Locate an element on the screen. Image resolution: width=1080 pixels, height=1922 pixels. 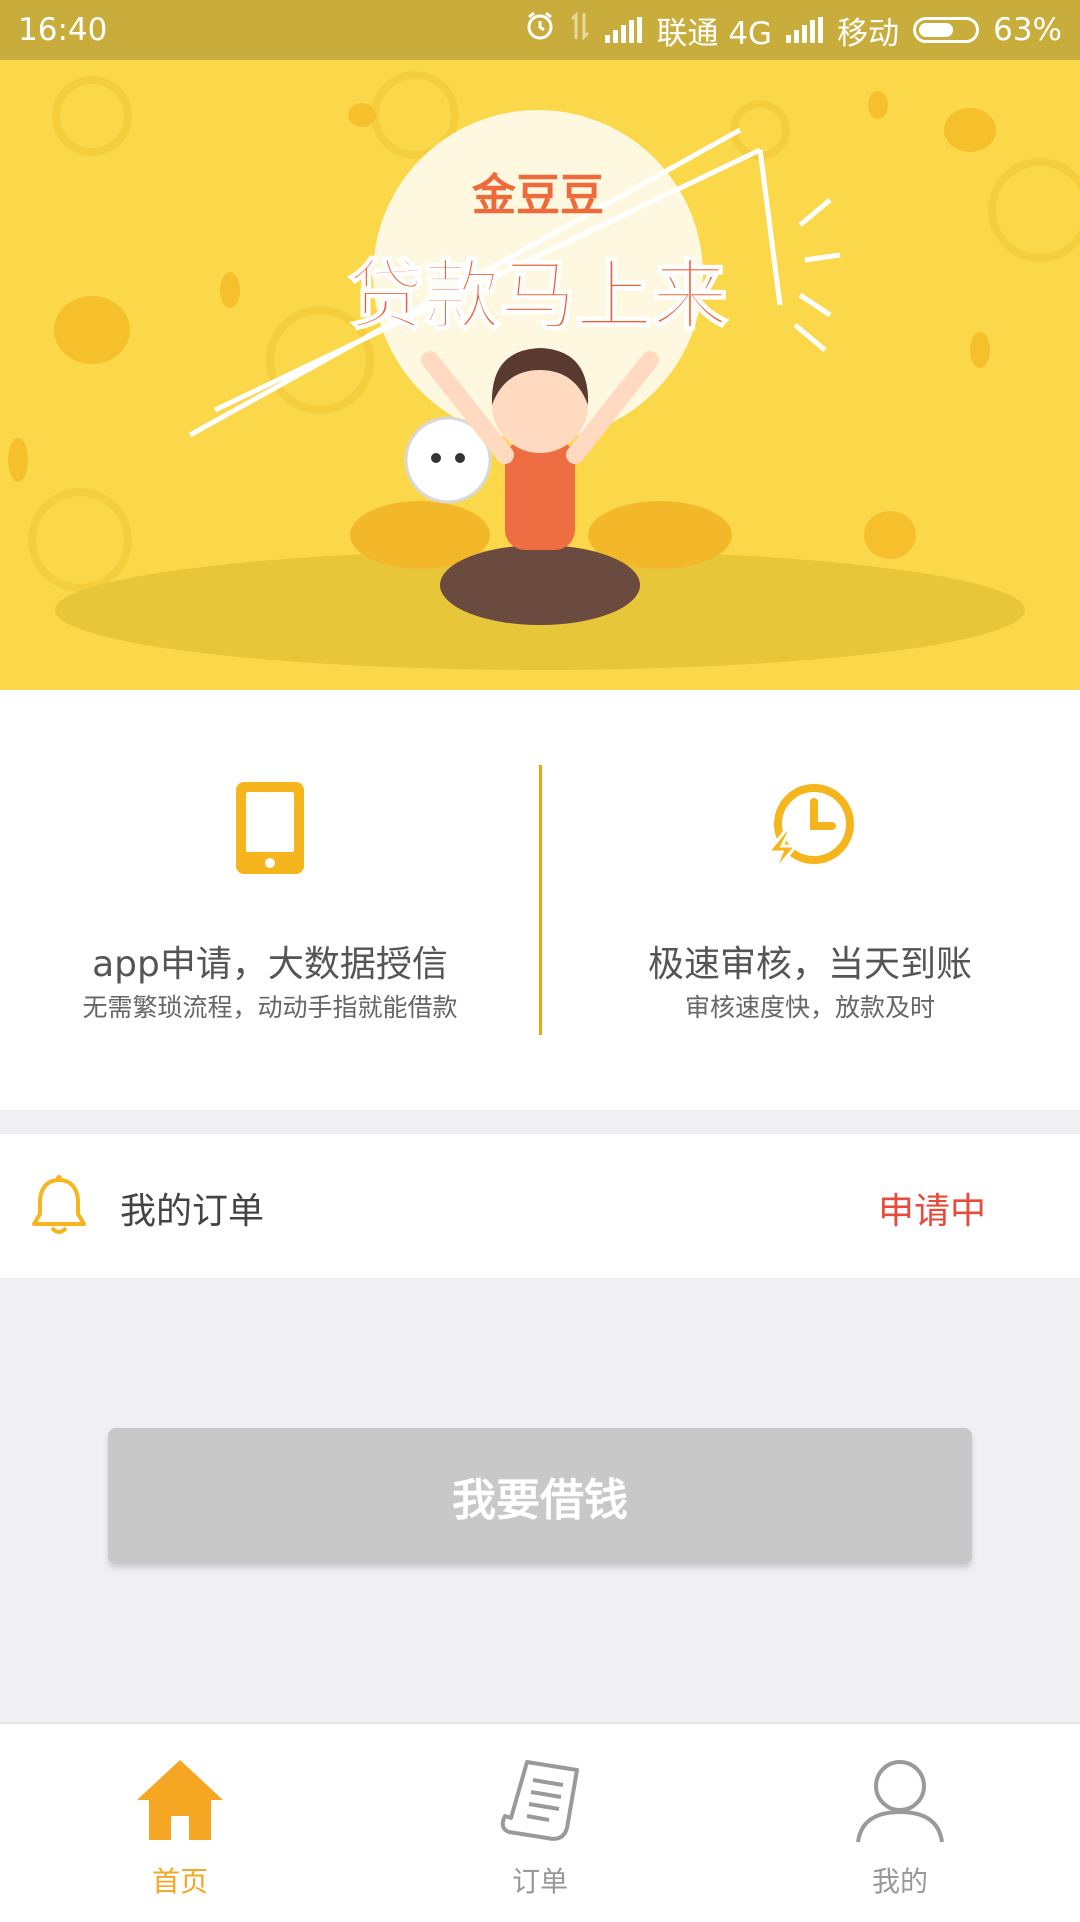
tab-profile: 我的 is located at coordinates (900, 1823).